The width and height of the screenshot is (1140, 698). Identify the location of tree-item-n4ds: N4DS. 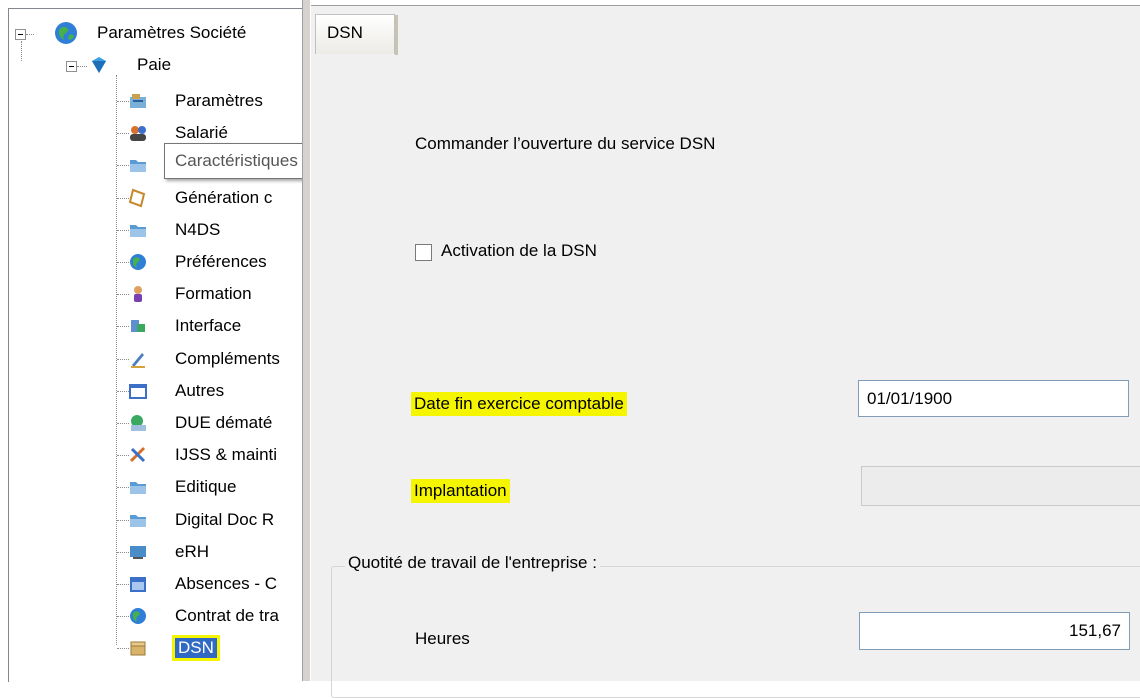
(197, 230).